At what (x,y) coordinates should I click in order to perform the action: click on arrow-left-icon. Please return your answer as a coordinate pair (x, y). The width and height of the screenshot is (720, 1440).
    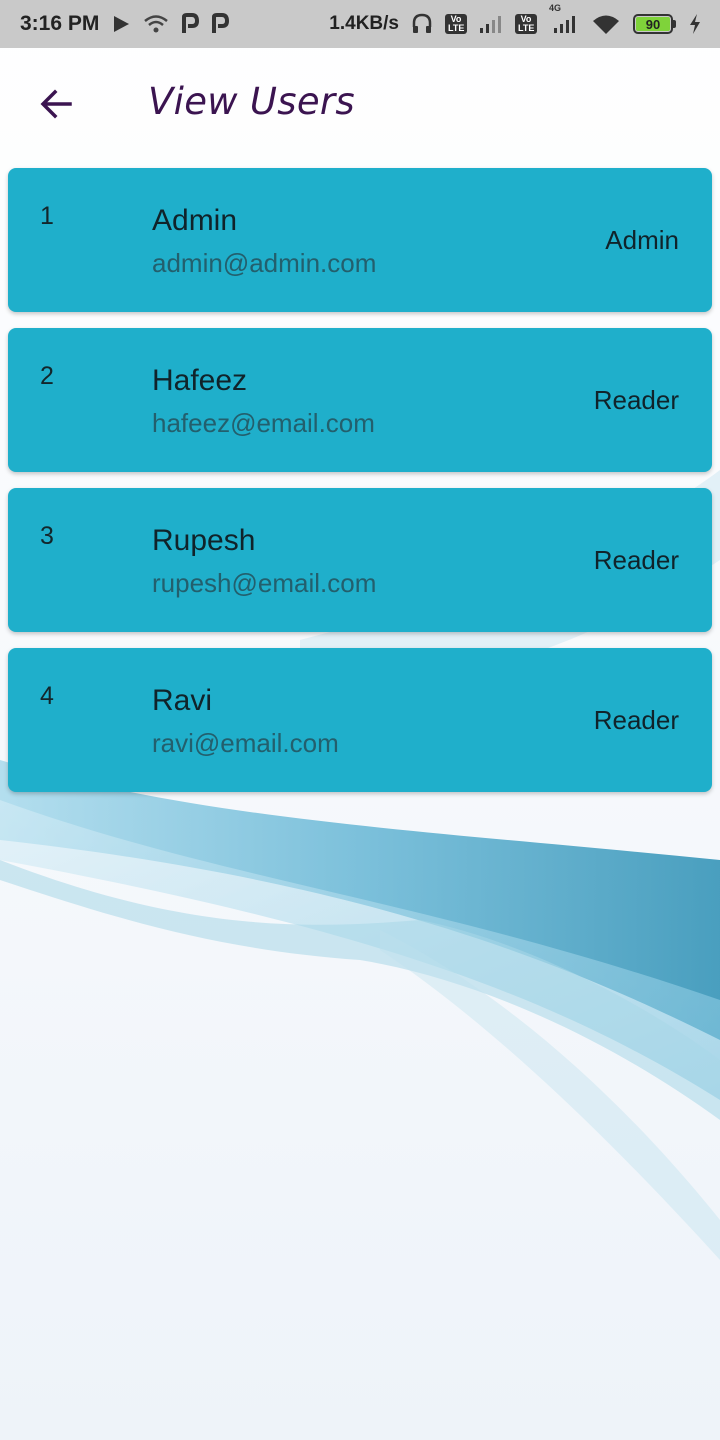
    Looking at the image, I should click on (56, 106).